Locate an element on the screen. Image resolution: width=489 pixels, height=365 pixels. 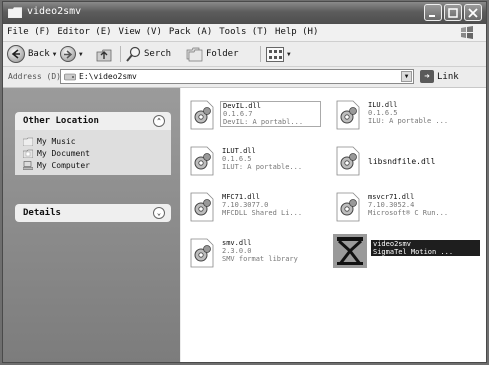
details-header: Details ⌄ is located at coordinates (93, 213).